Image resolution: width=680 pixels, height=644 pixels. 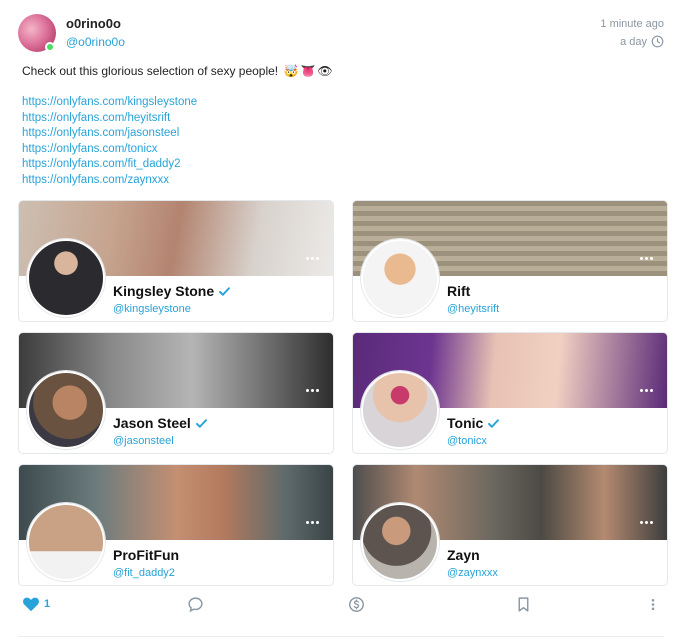 What do you see at coordinates (109, 181) in the screenshot?
I see `profile-link: https://onlyfans.com/zaynxxx` at bounding box center [109, 181].